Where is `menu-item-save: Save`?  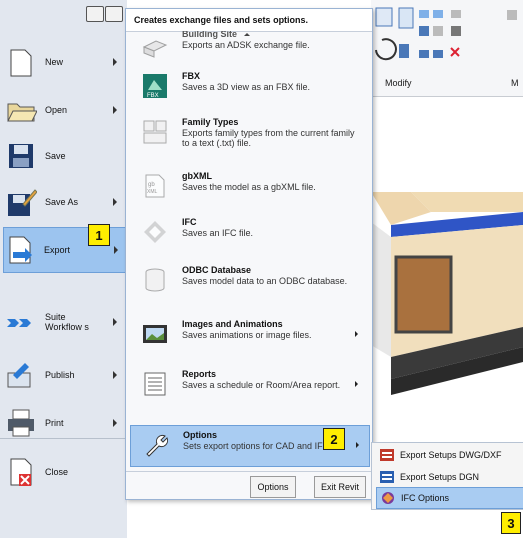 menu-item-save: Save is located at coordinates (65, 156).